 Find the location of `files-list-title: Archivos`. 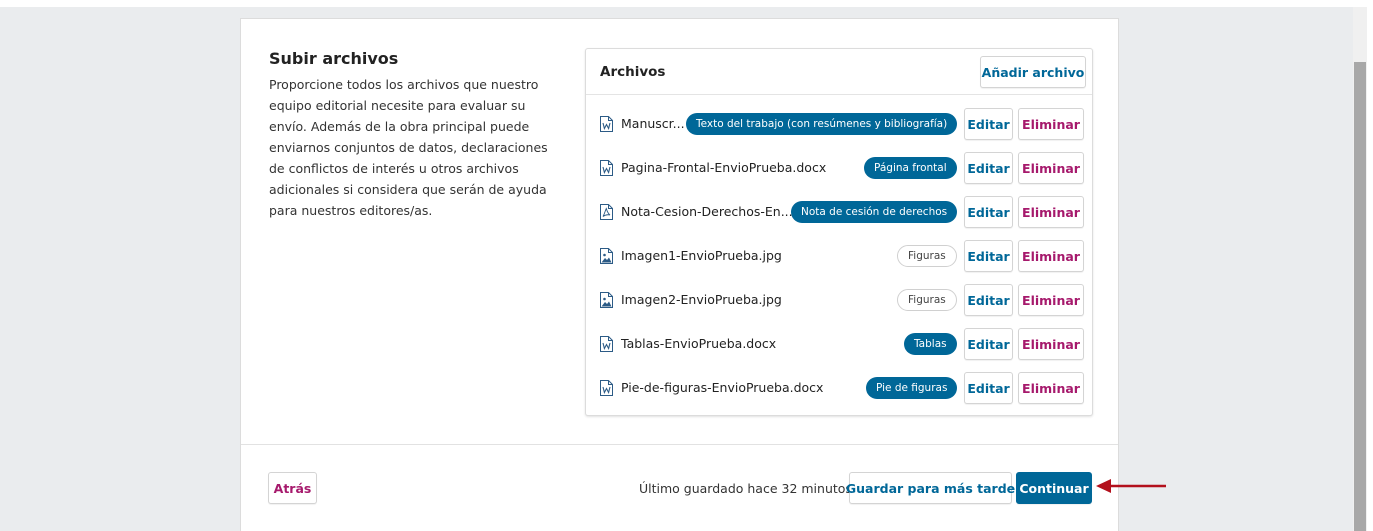

files-list-title: Archivos is located at coordinates (633, 72).